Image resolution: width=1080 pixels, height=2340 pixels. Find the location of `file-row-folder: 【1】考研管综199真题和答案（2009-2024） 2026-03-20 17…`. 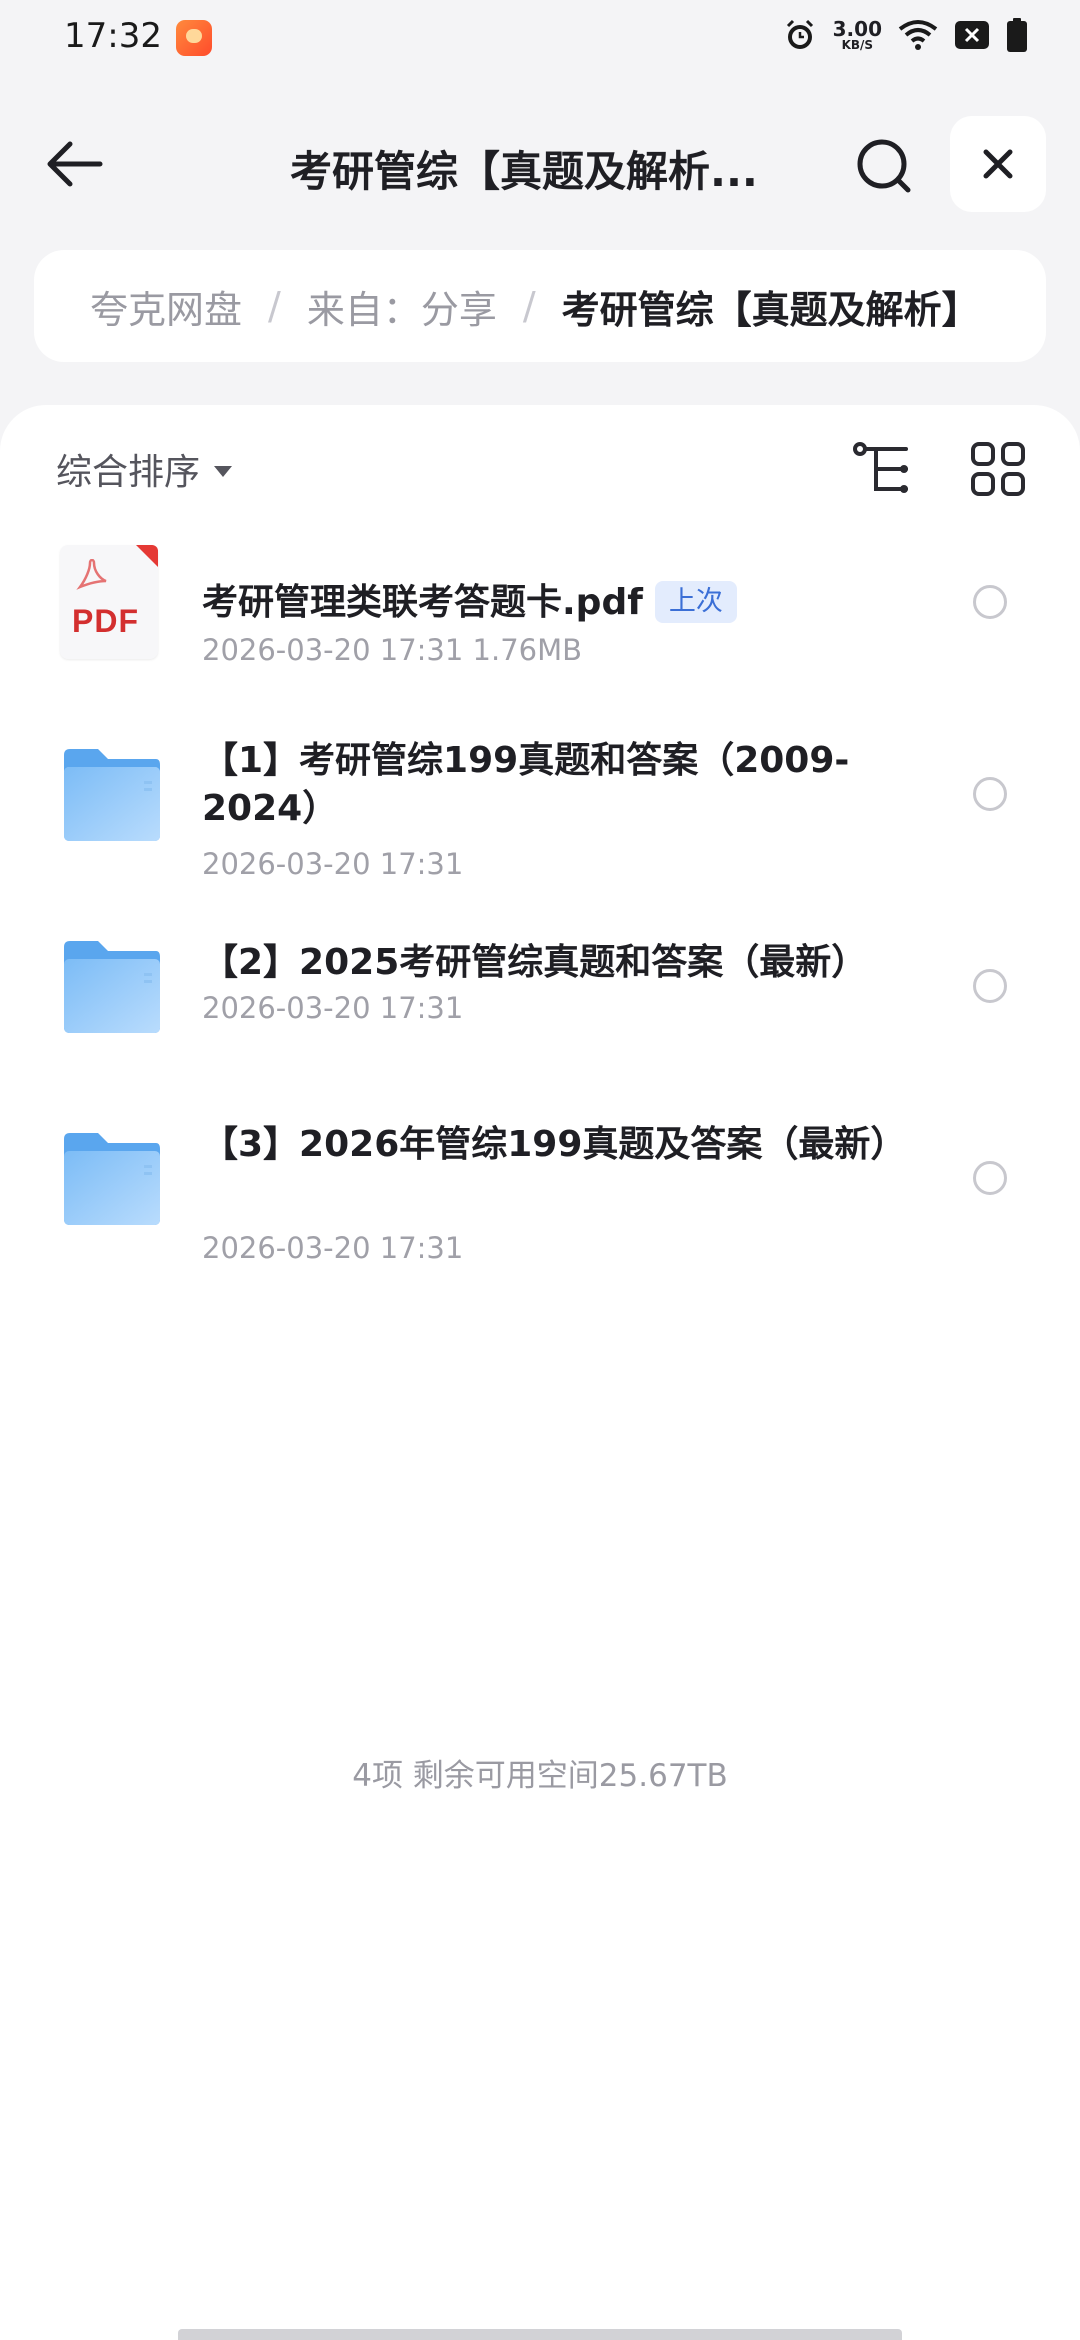

file-row-folder: 【1】考研管综199真题和答案（2009-2024） 2026-03-20 17… is located at coordinates (540, 833).